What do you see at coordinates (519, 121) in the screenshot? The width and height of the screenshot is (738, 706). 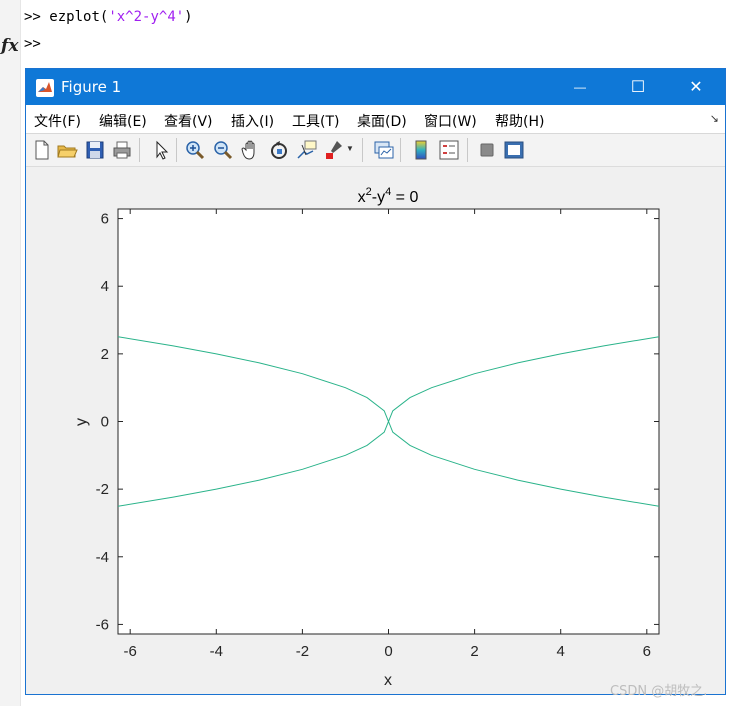 I see `menu-help: 帮助(H)` at bounding box center [519, 121].